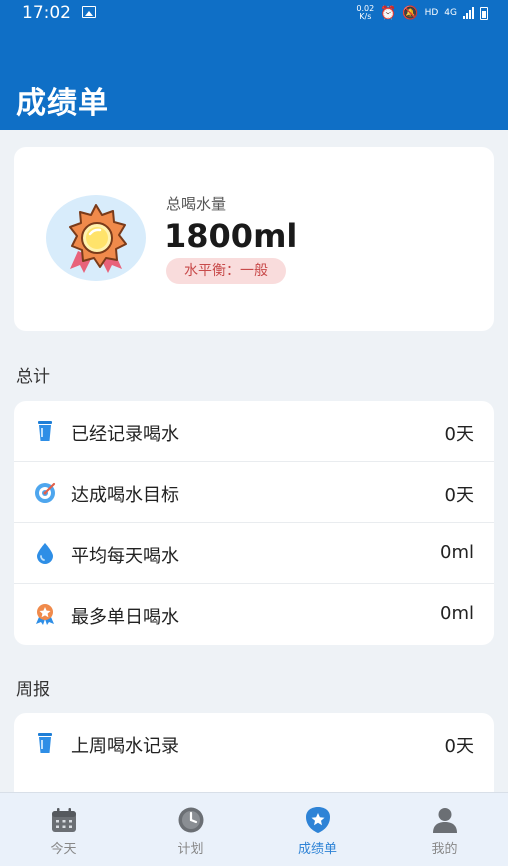  I want to click on list-item-label: 上周喝水记录, so click(125, 746).